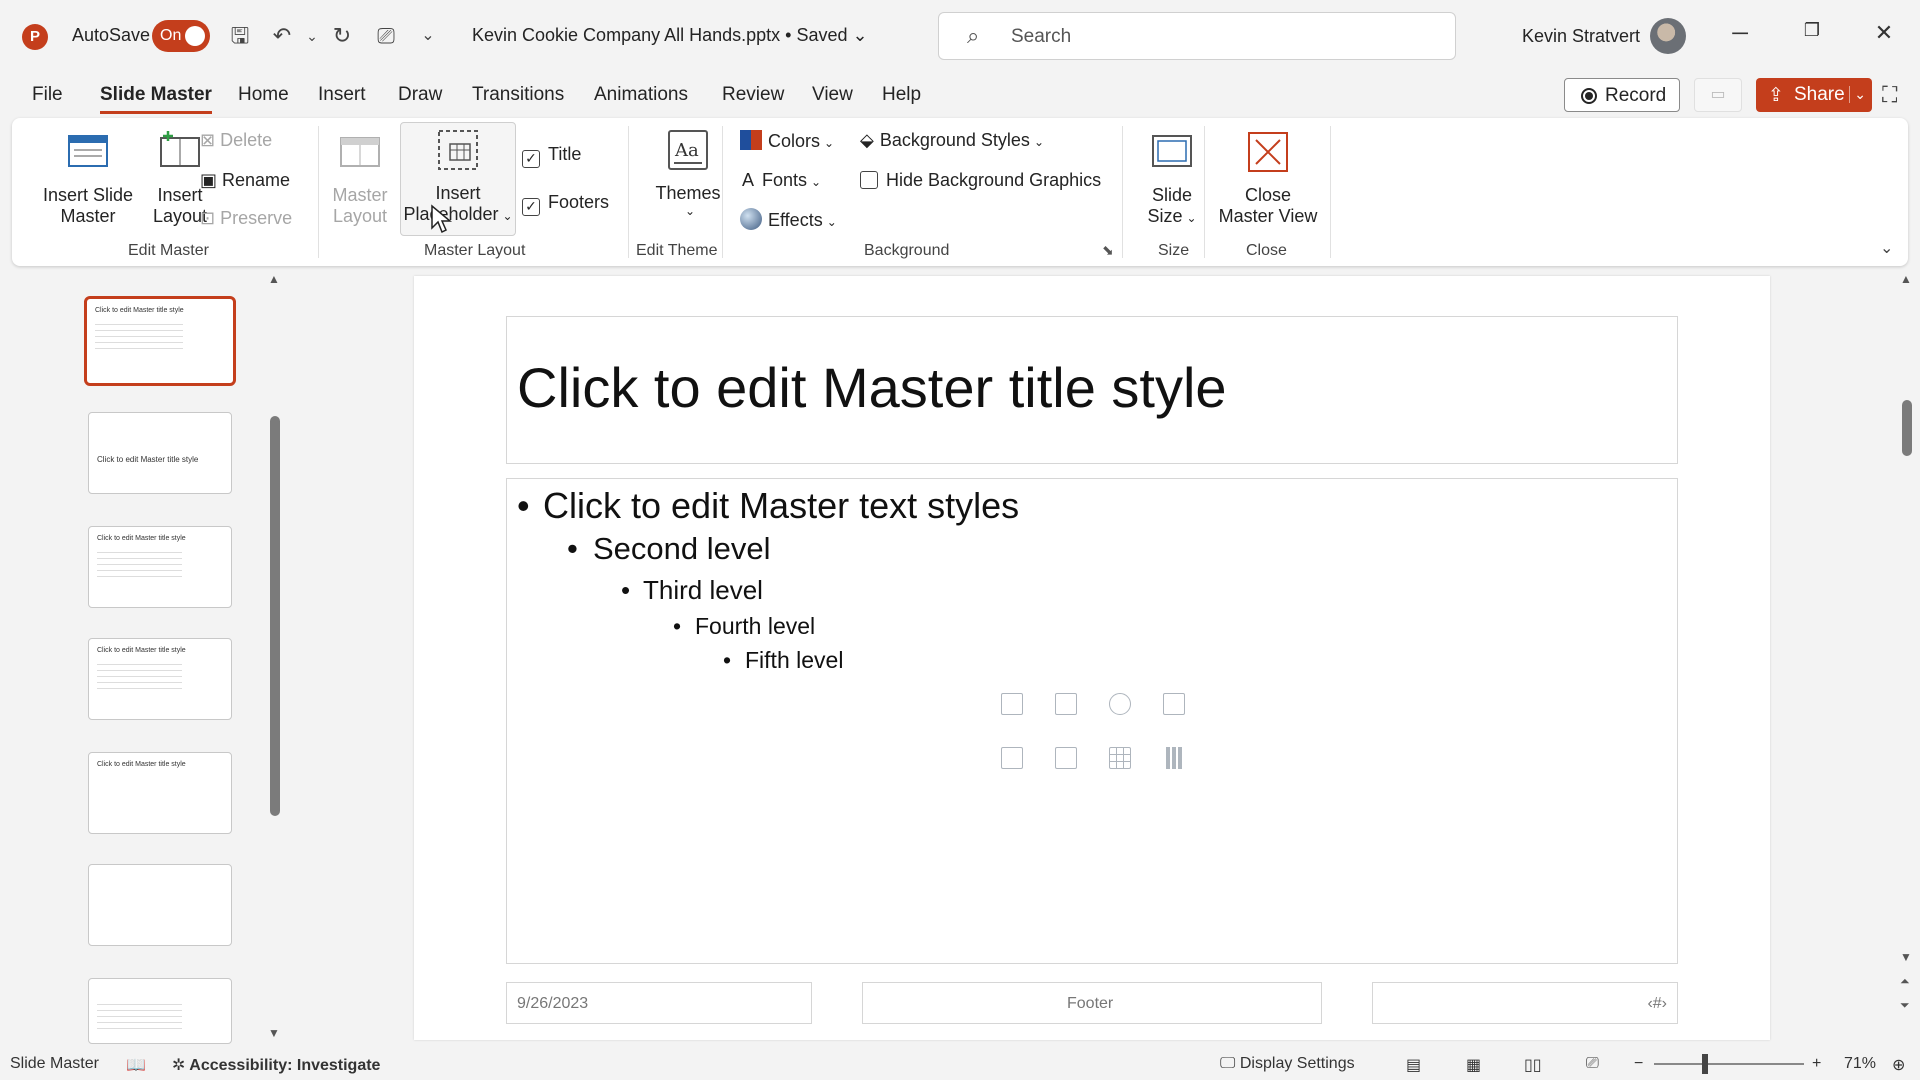 The image size is (1920, 1080). Describe the element at coordinates (753, 95) in the screenshot. I see `tab-review: Review` at that location.